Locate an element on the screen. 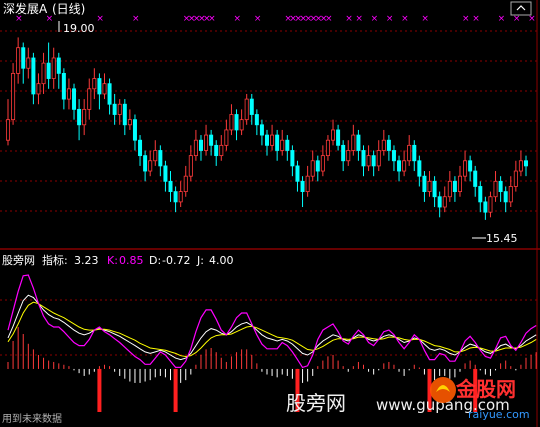  high-annotation: 19.00 is located at coordinates (76, 28).